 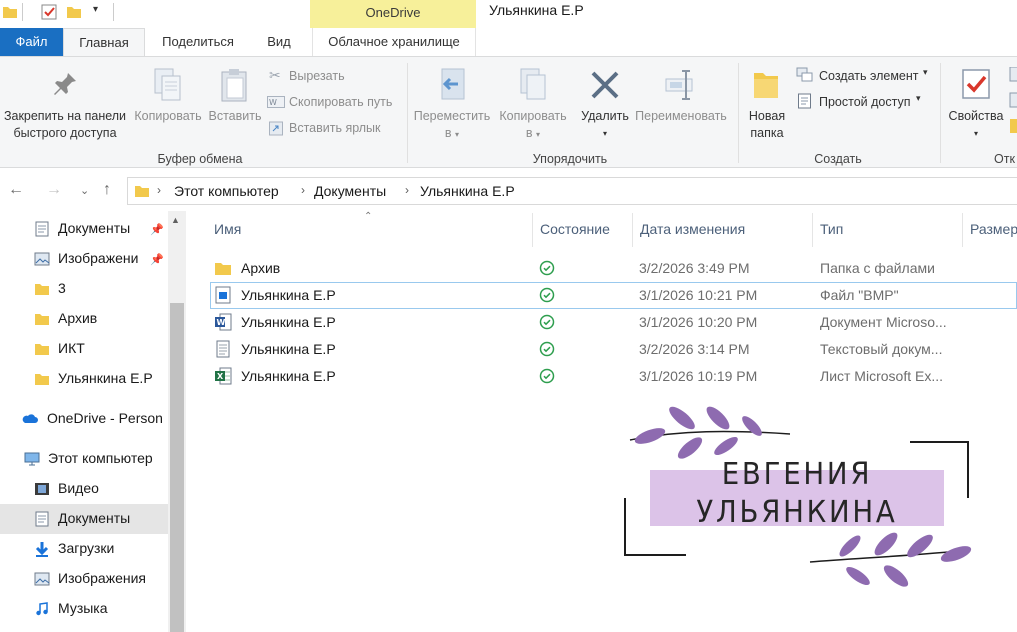 What do you see at coordinates (993, 229) in the screenshot?
I see `column-header-size: Размер` at bounding box center [993, 229].